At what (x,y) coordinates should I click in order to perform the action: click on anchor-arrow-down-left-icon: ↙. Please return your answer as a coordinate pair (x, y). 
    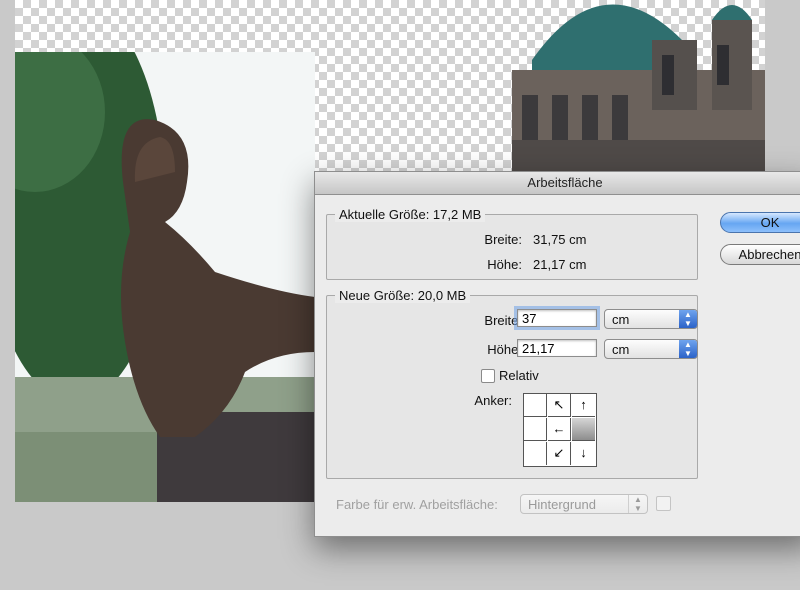
    Looking at the image, I should click on (559, 453).